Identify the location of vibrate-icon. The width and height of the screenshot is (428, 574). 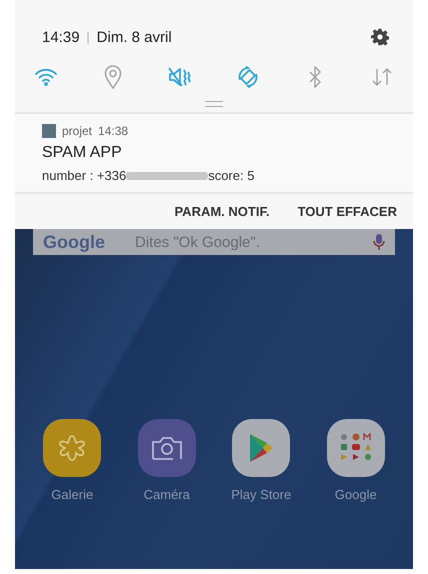
(180, 77).